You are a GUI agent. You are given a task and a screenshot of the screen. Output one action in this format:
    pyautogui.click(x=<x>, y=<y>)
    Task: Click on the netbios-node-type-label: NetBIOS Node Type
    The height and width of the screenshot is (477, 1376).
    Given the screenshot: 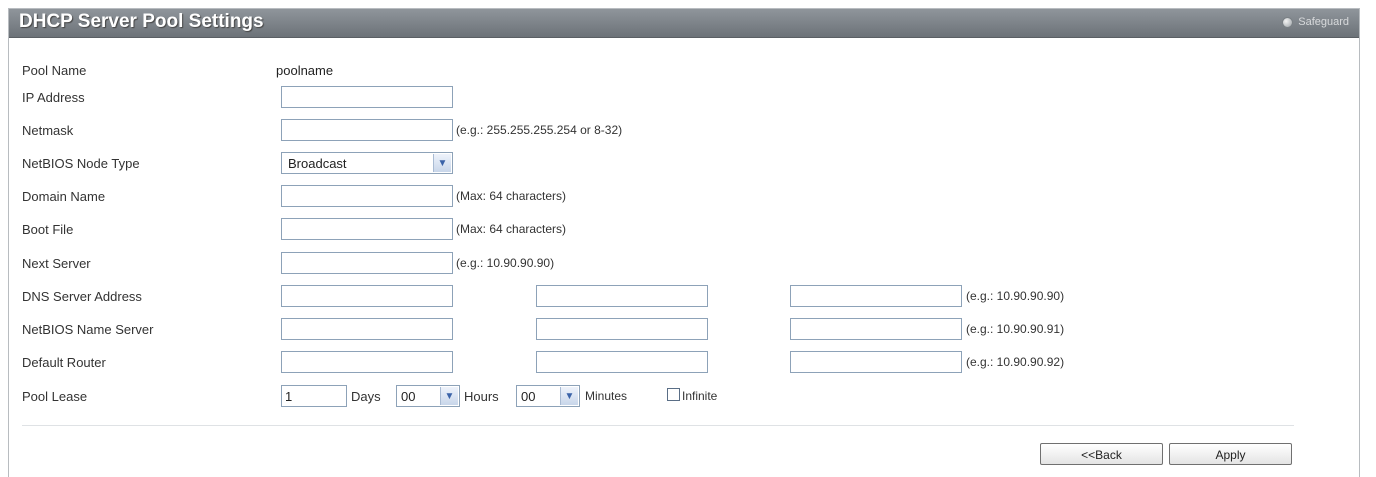 What is the action you would take?
    pyautogui.click(x=81, y=163)
    